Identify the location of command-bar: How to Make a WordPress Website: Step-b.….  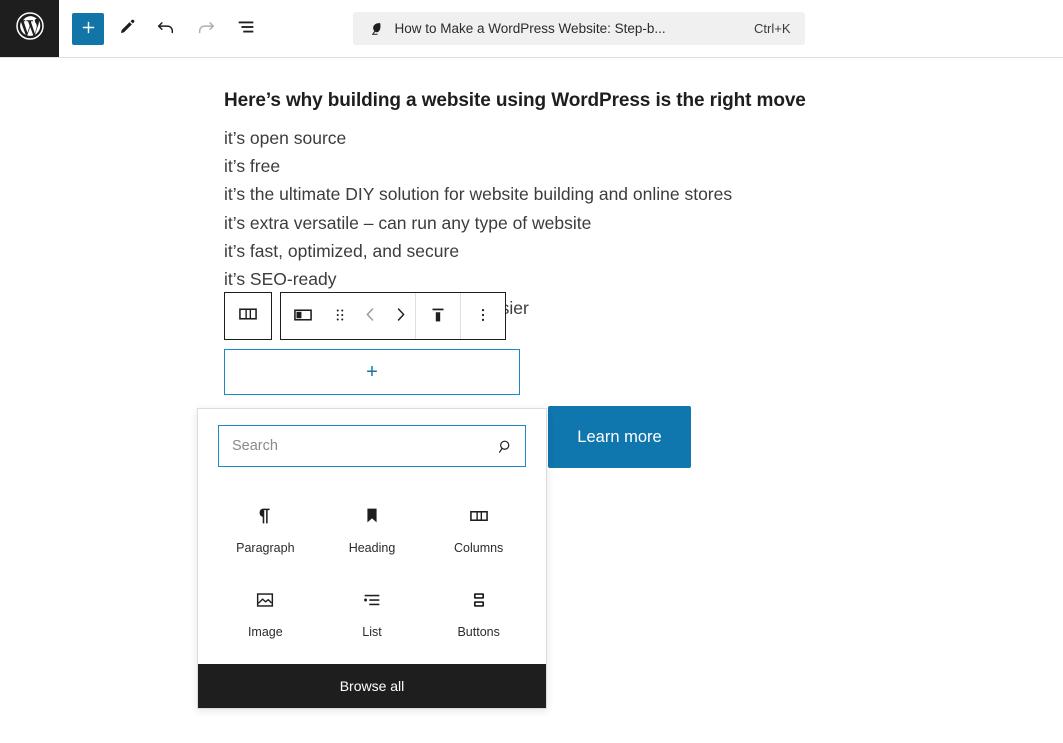
(578, 28).